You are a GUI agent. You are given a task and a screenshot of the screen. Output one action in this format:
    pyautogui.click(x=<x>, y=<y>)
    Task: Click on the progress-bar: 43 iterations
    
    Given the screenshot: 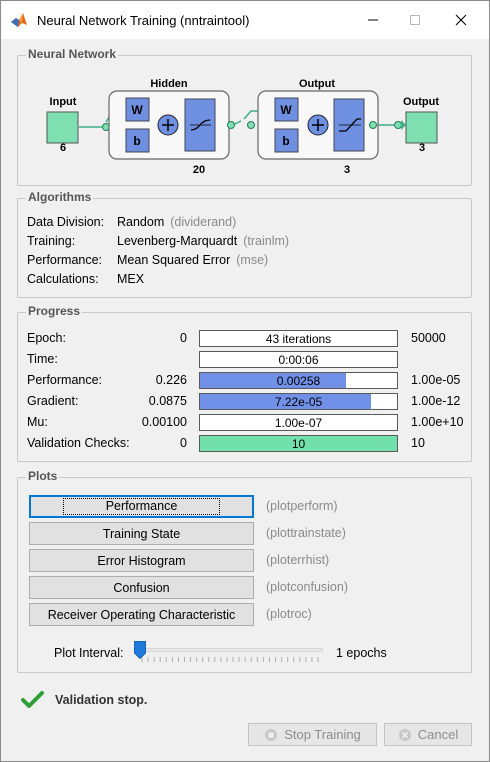 What is the action you would take?
    pyautogui.click(x=298, y=338)
    